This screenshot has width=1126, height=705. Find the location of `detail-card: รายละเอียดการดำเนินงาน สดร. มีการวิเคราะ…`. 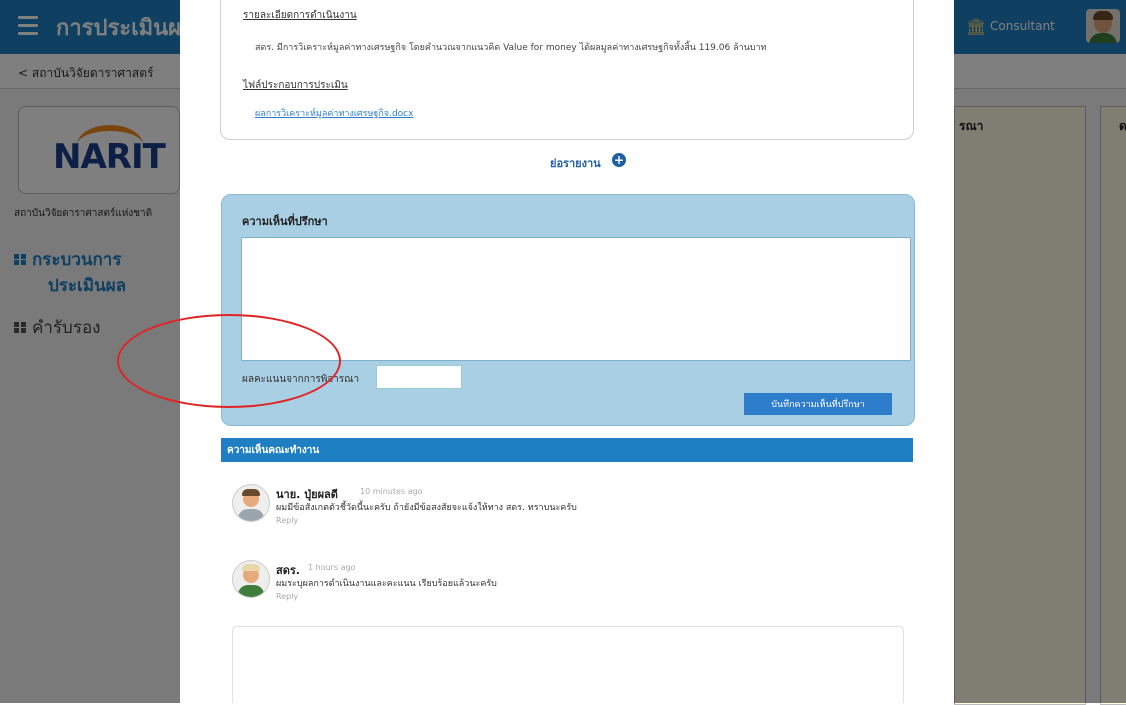

detail-card: รายละเอียดการดำเนินงาน สดร. มีการวิเคราะ… is located at coordinates (567, 70).